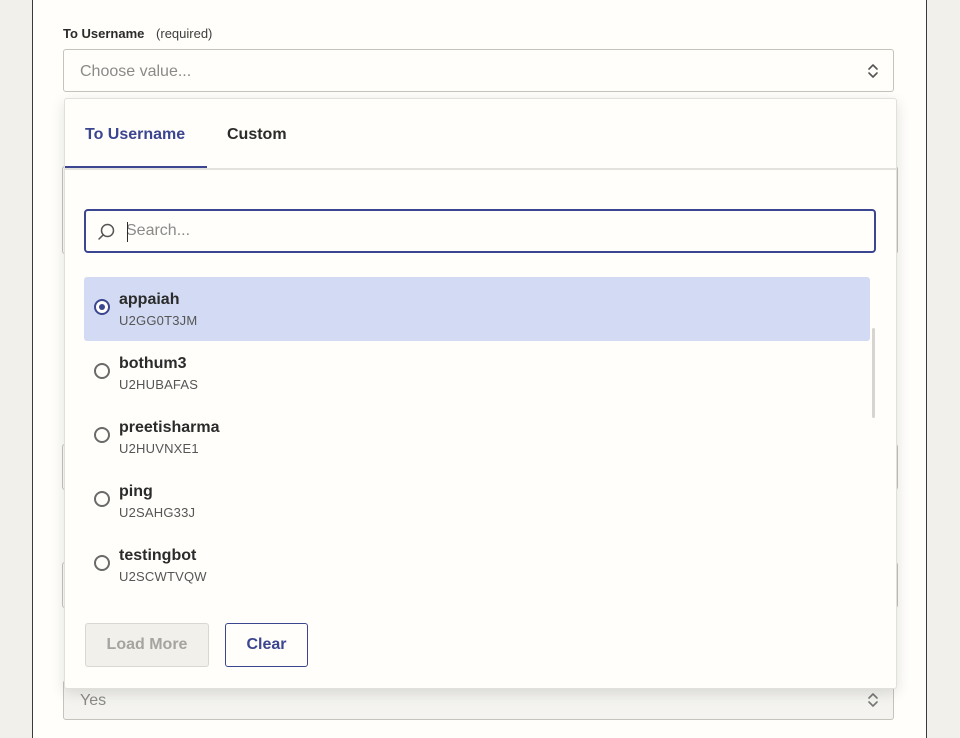 This screenshot has height=738, width=960. I want to click on clear-button: Clear, so click(266, 645).